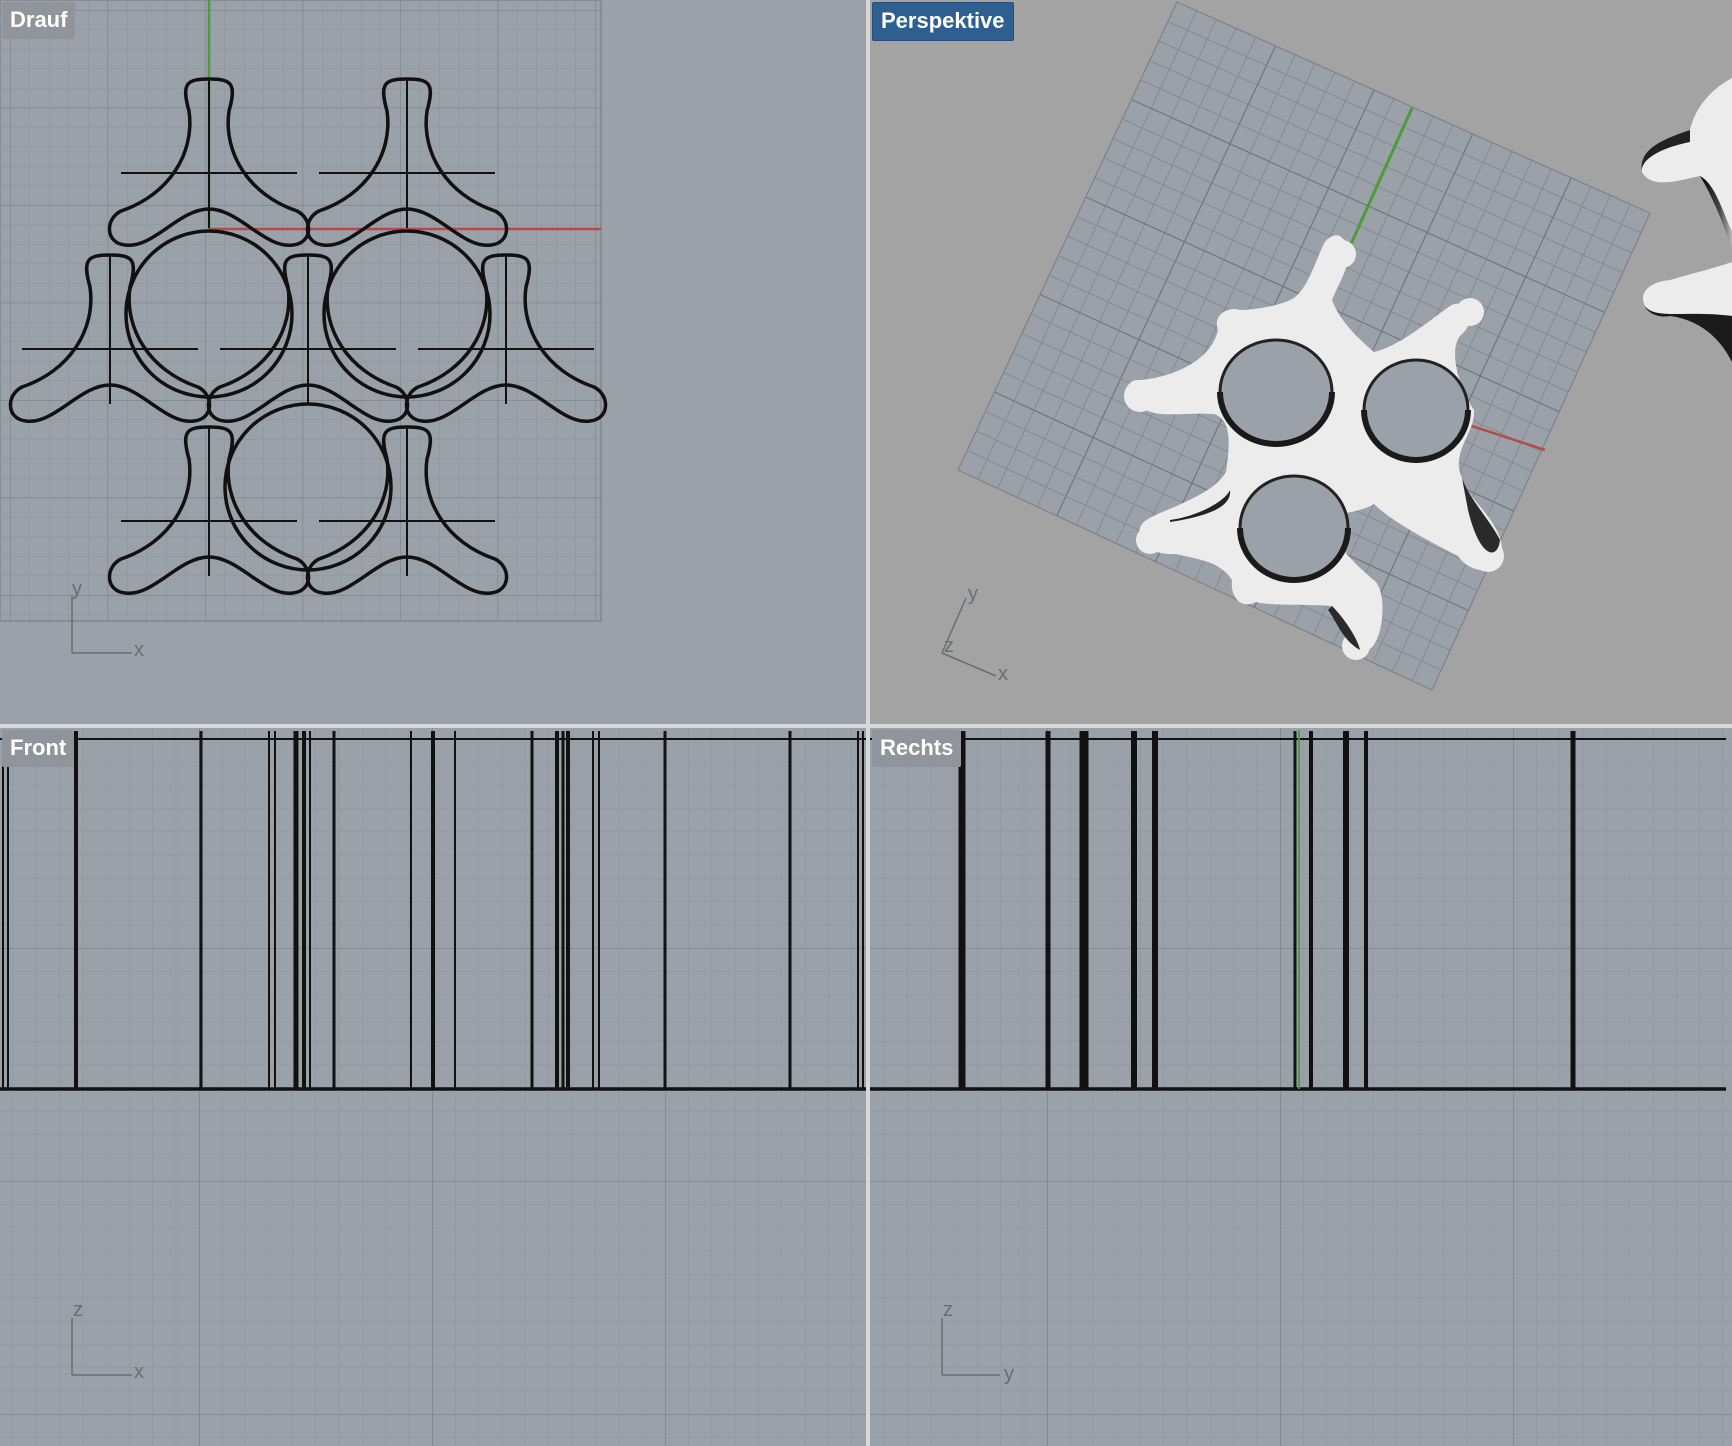 The height and width of the screenshot is (1446, 1732). I want to click on viewport-title-right: Rechts, so click(917, 748).